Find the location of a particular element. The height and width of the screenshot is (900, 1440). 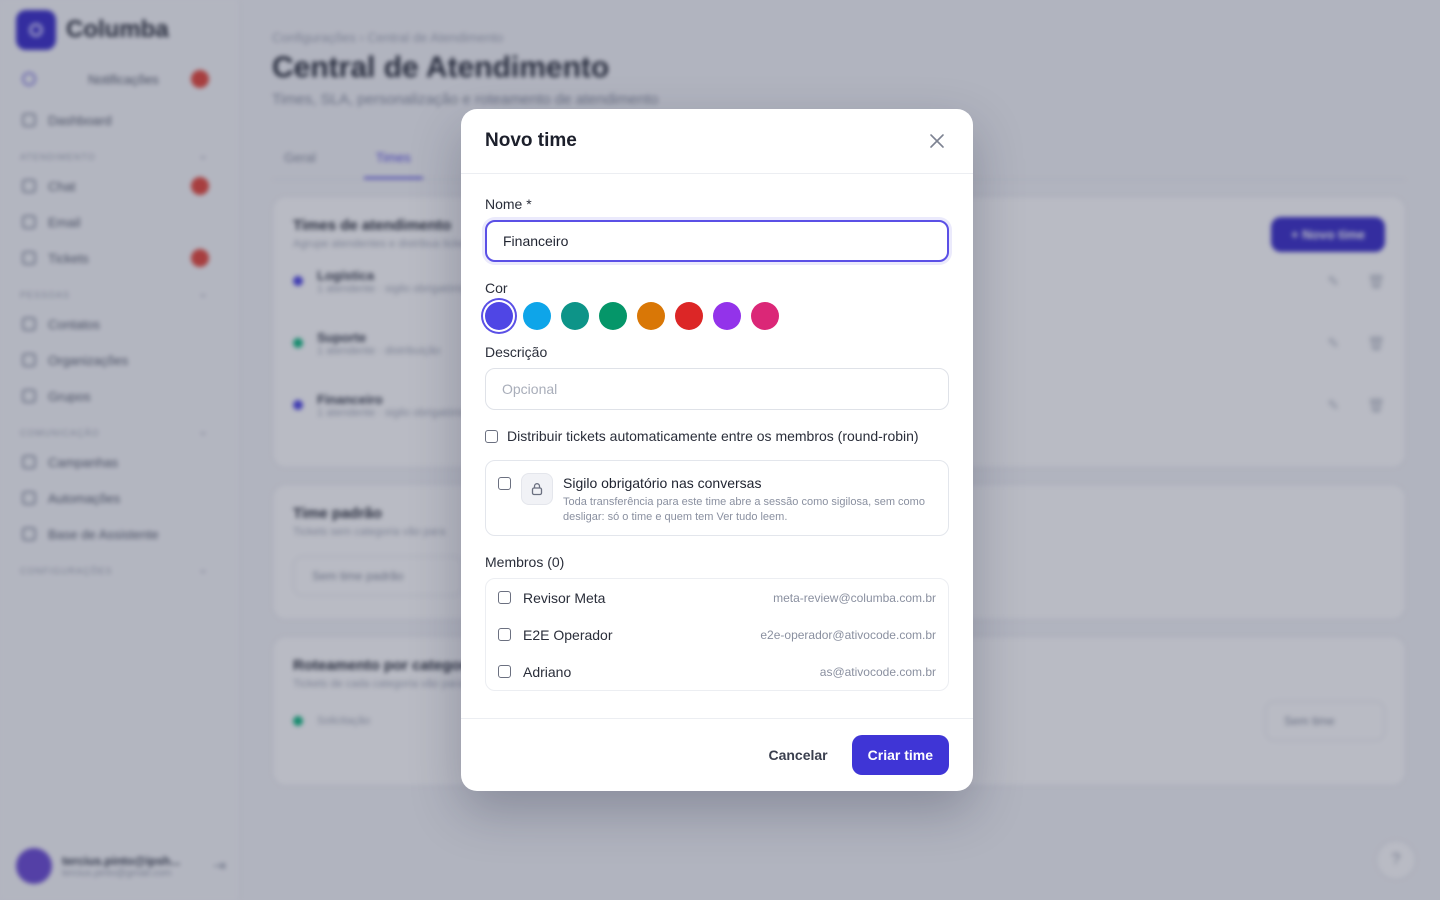

description-input: Opcional is located at coordinates (717, 389).